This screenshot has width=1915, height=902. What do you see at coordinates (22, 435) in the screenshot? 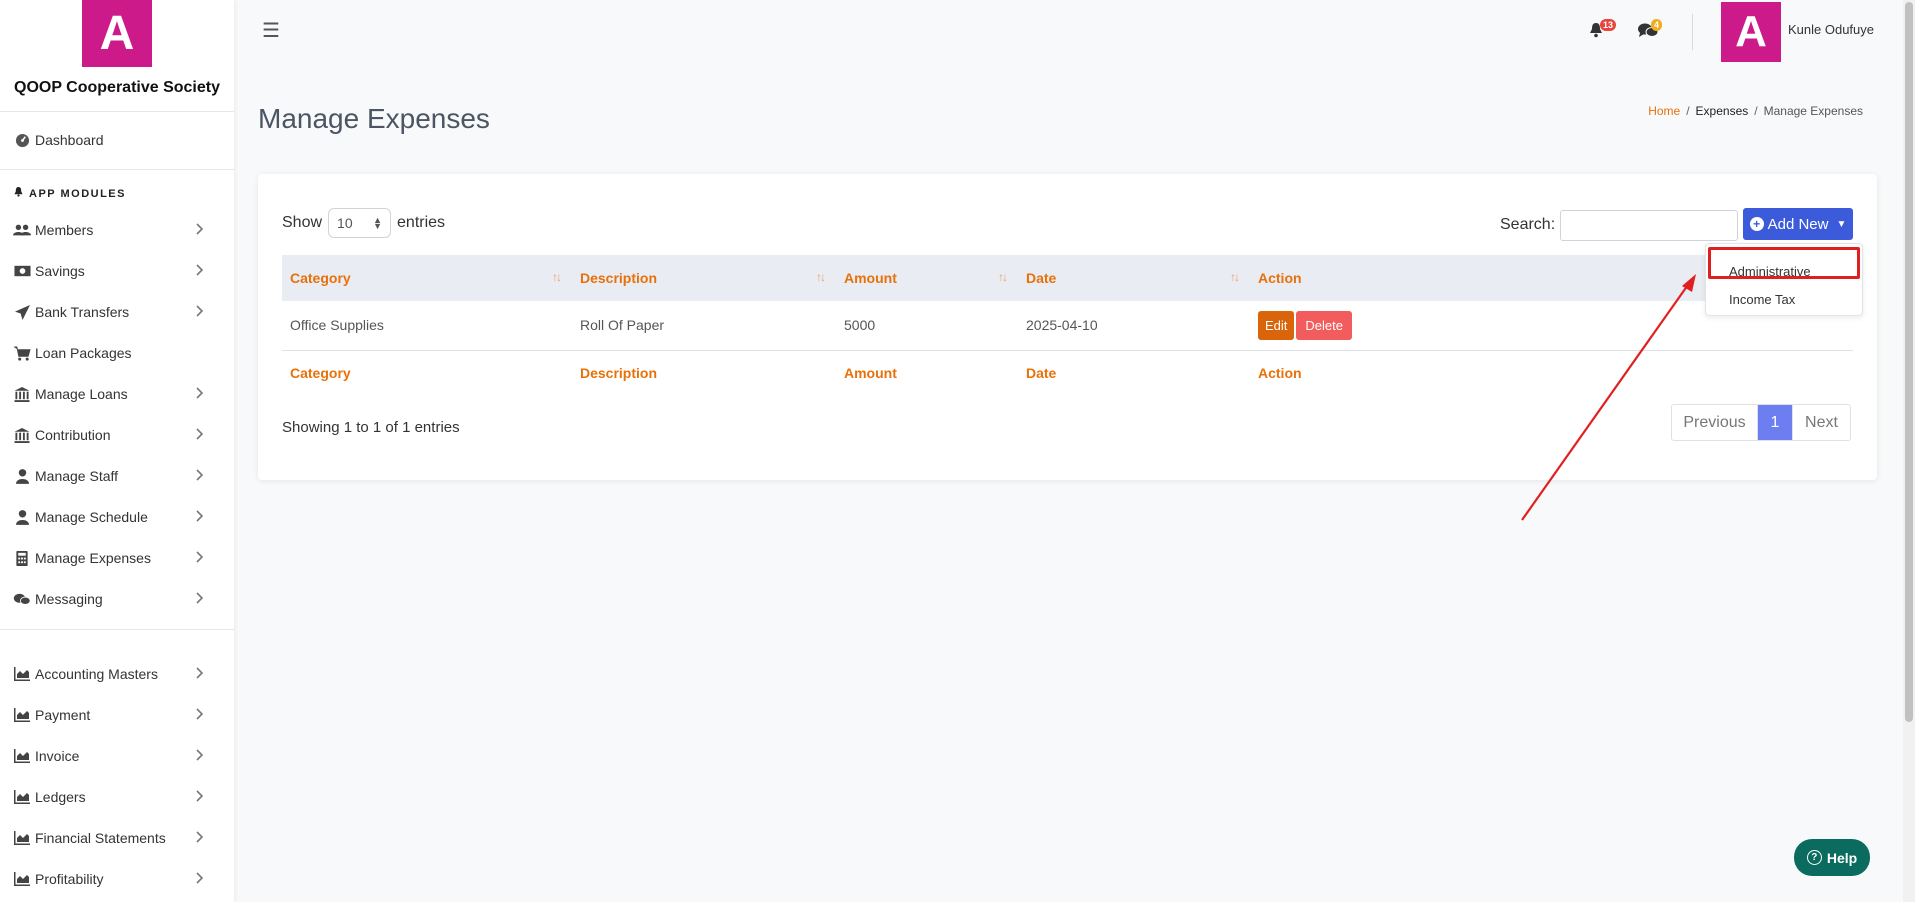
I see `bank-icon` at bounding box center [22, 435].